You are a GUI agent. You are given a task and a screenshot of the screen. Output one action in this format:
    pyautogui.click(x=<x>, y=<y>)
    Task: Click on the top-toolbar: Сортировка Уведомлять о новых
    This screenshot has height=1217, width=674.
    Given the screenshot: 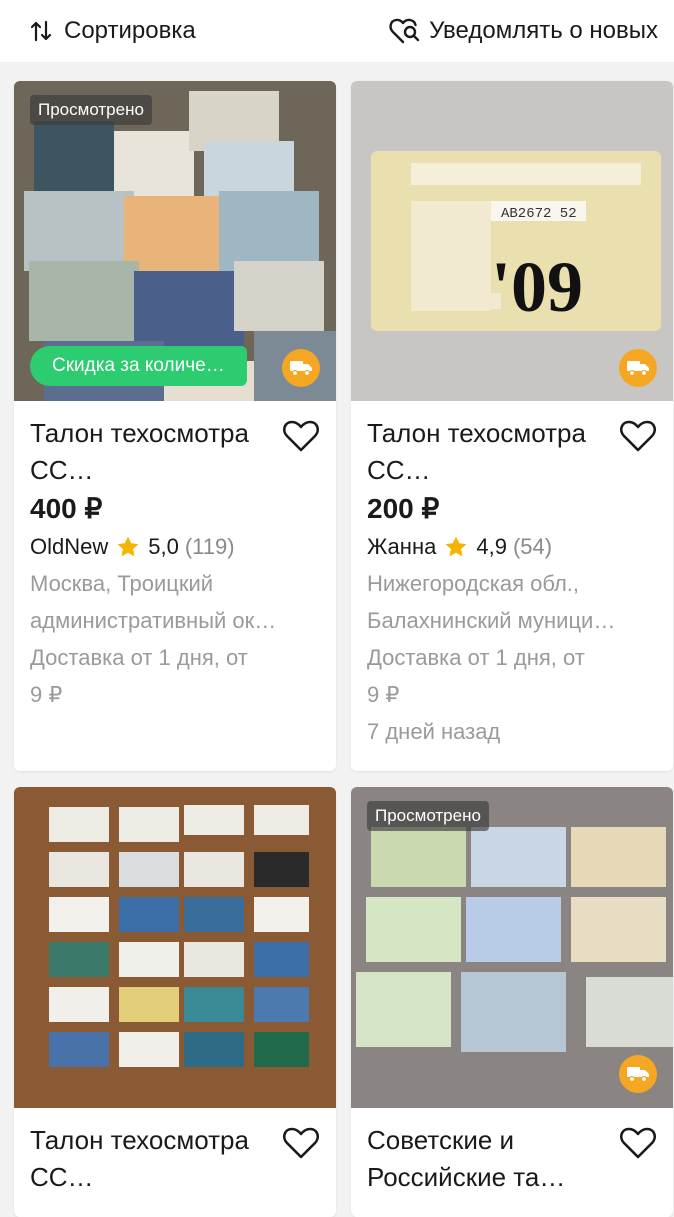 What is the action you would take?
    pyautogui.click(x=337, y=31)
    